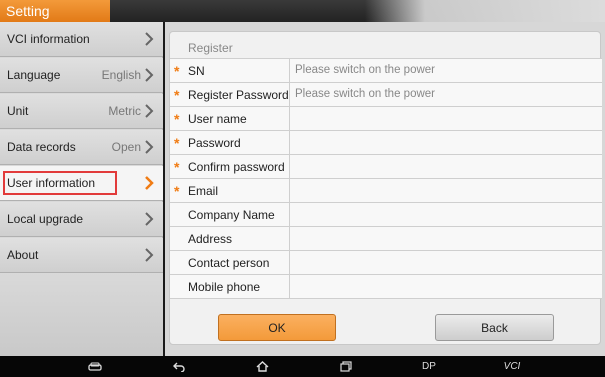 The height and width of the screenshot is (377, 605). What do you see at coordinates (124, 111) in the screenshot?
I see `sidebar-item-value: Metric` at bounding box center [124, 111].